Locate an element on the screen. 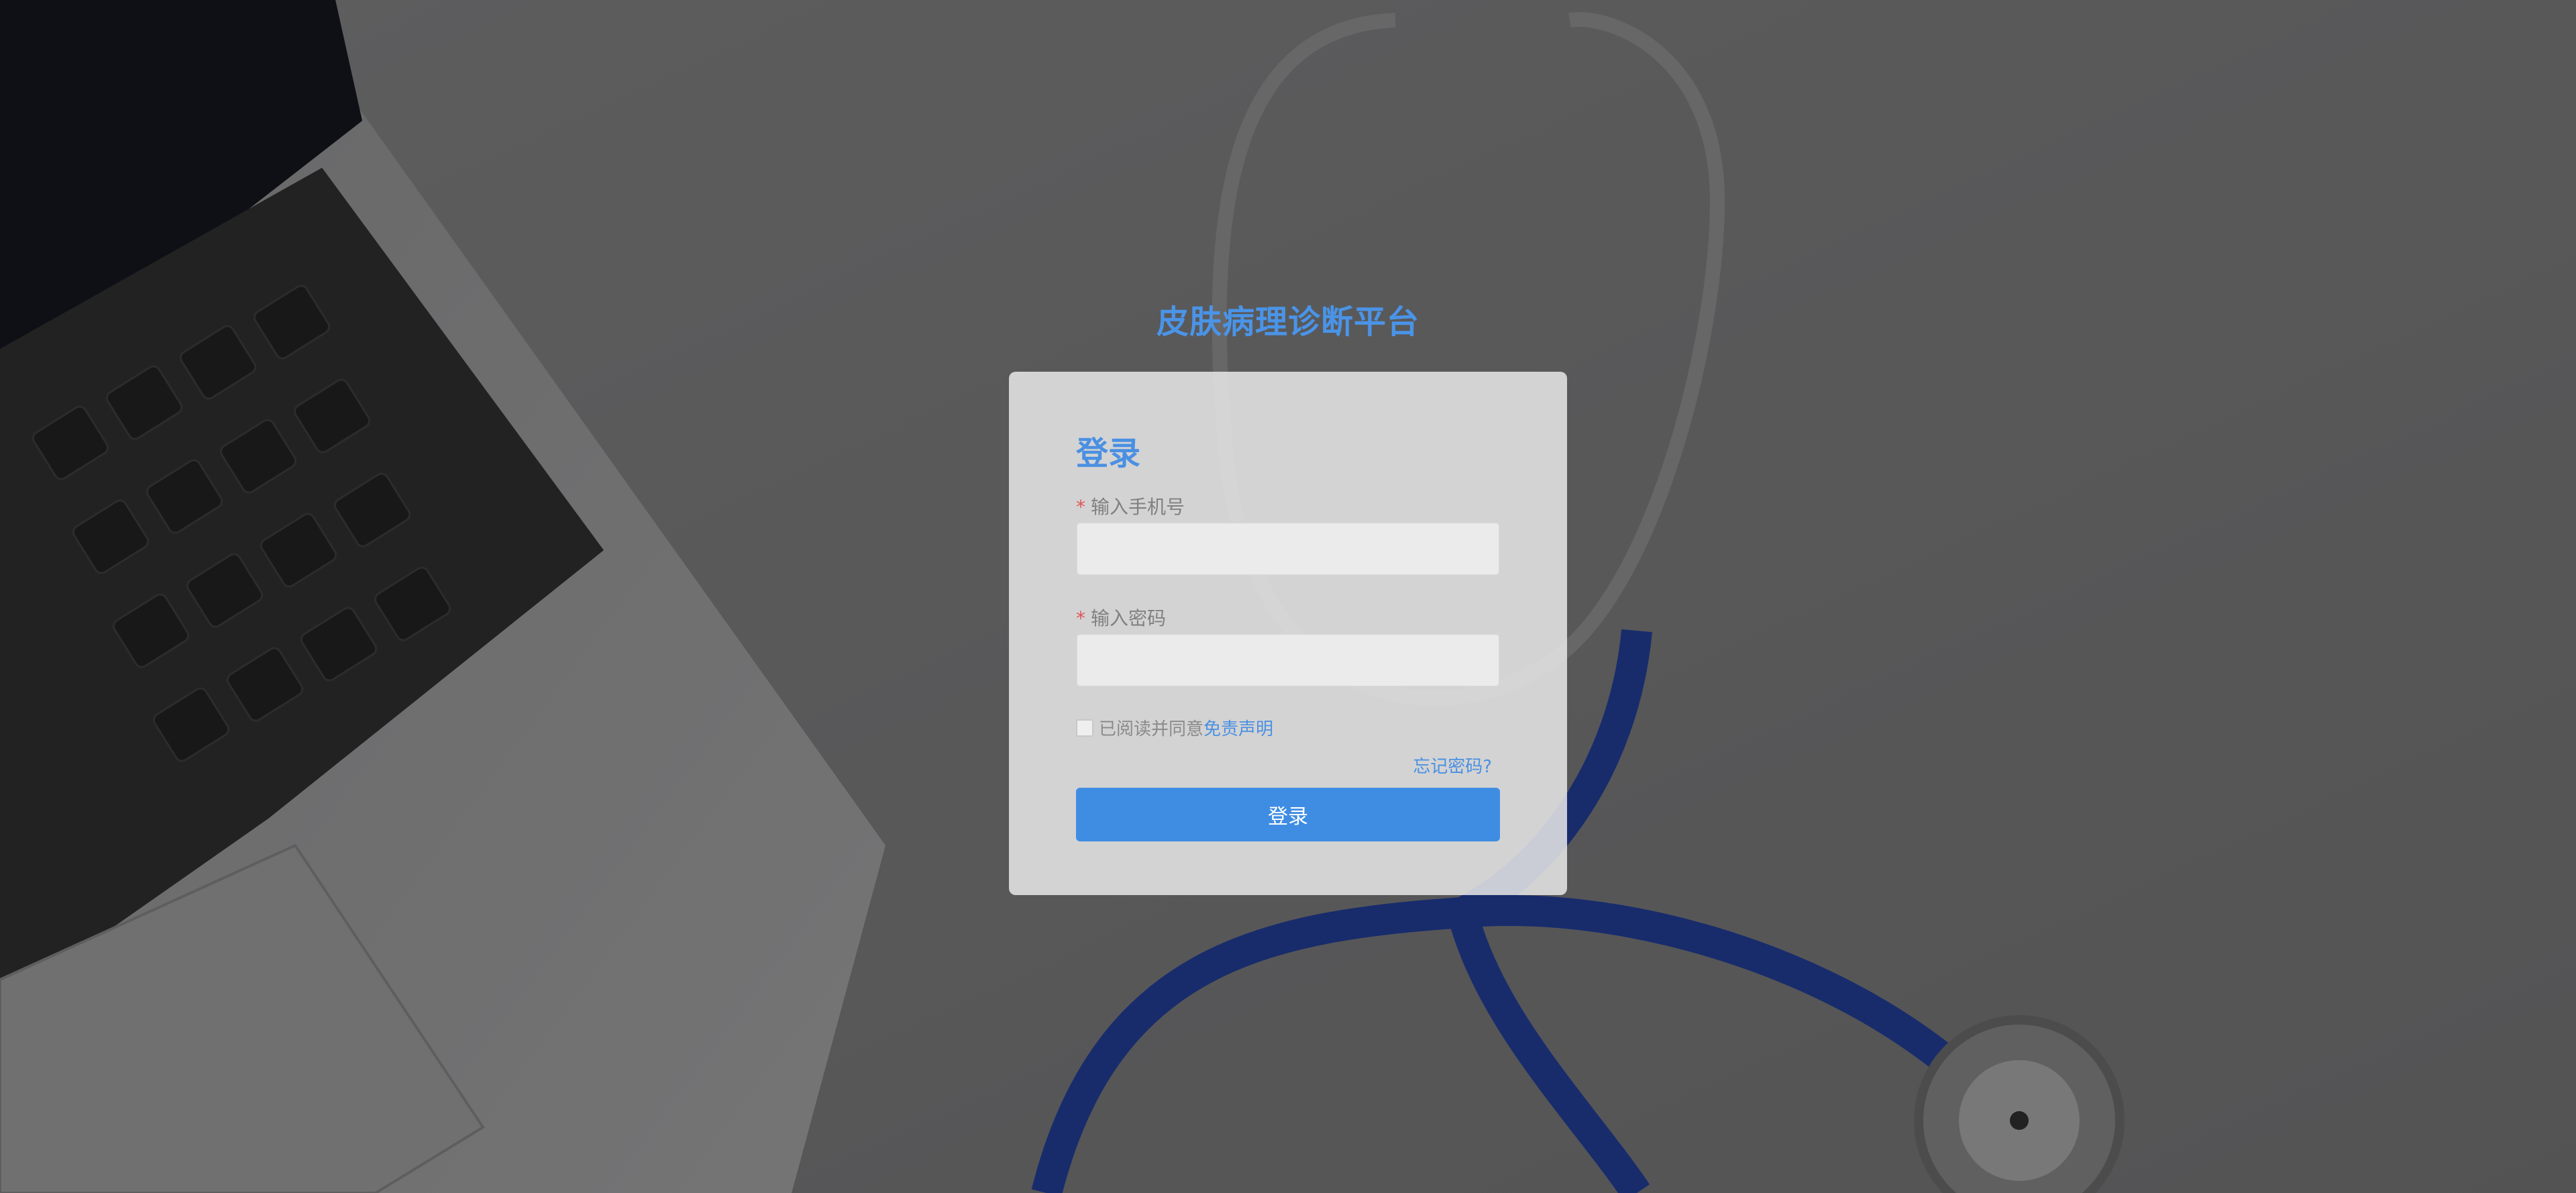 This screenshot has height=1193, width=2576. login-card: 登录 * 输入手机号 * 输入密码 已阅读并同意 免责声明 忘记密码? 登录 is located at coordinates (1288, 633).